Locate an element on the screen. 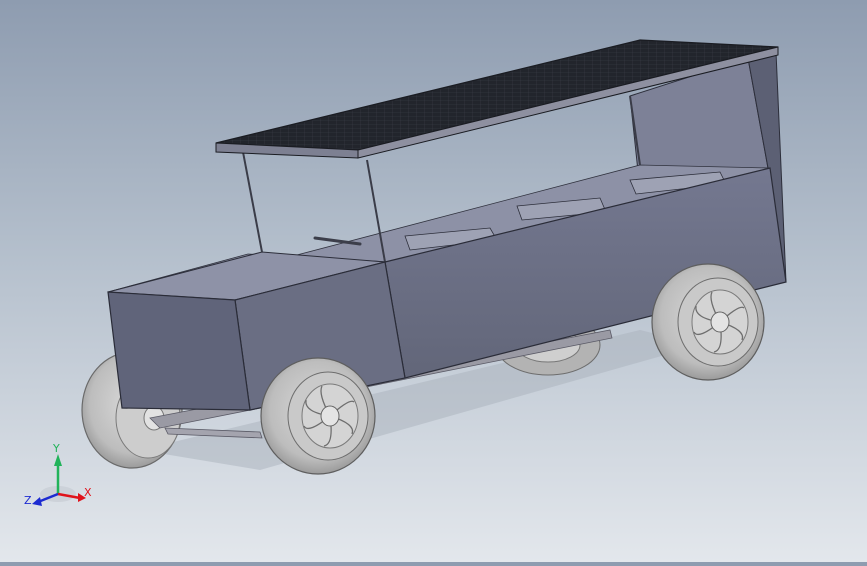 The width and height of the screenshot is (867, 566). body-front-face is located at coordinates (179, 351).